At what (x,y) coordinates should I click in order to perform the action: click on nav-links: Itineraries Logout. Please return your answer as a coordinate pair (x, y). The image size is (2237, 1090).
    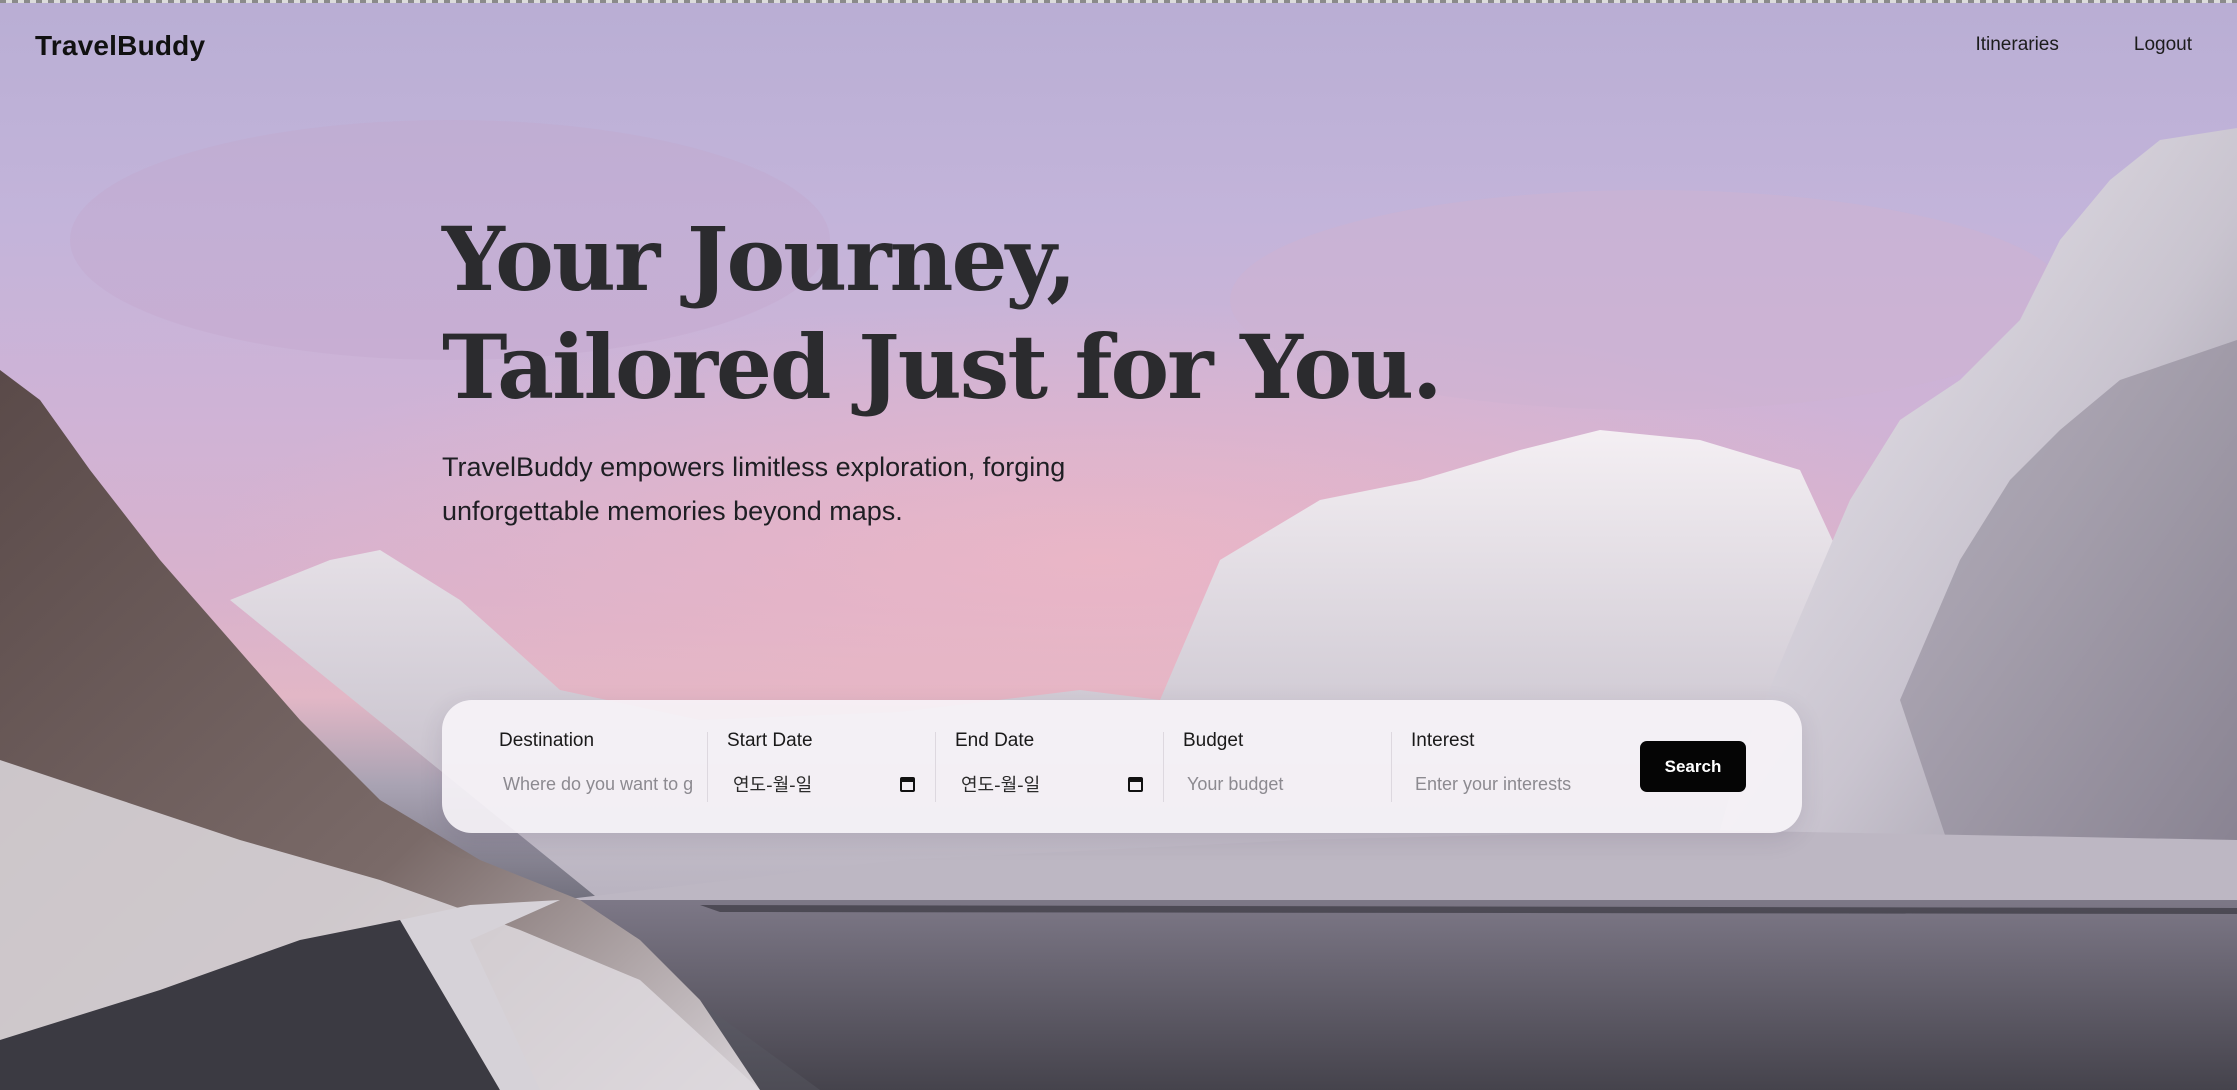
    Looking at the image, I should click on (2083, 45).